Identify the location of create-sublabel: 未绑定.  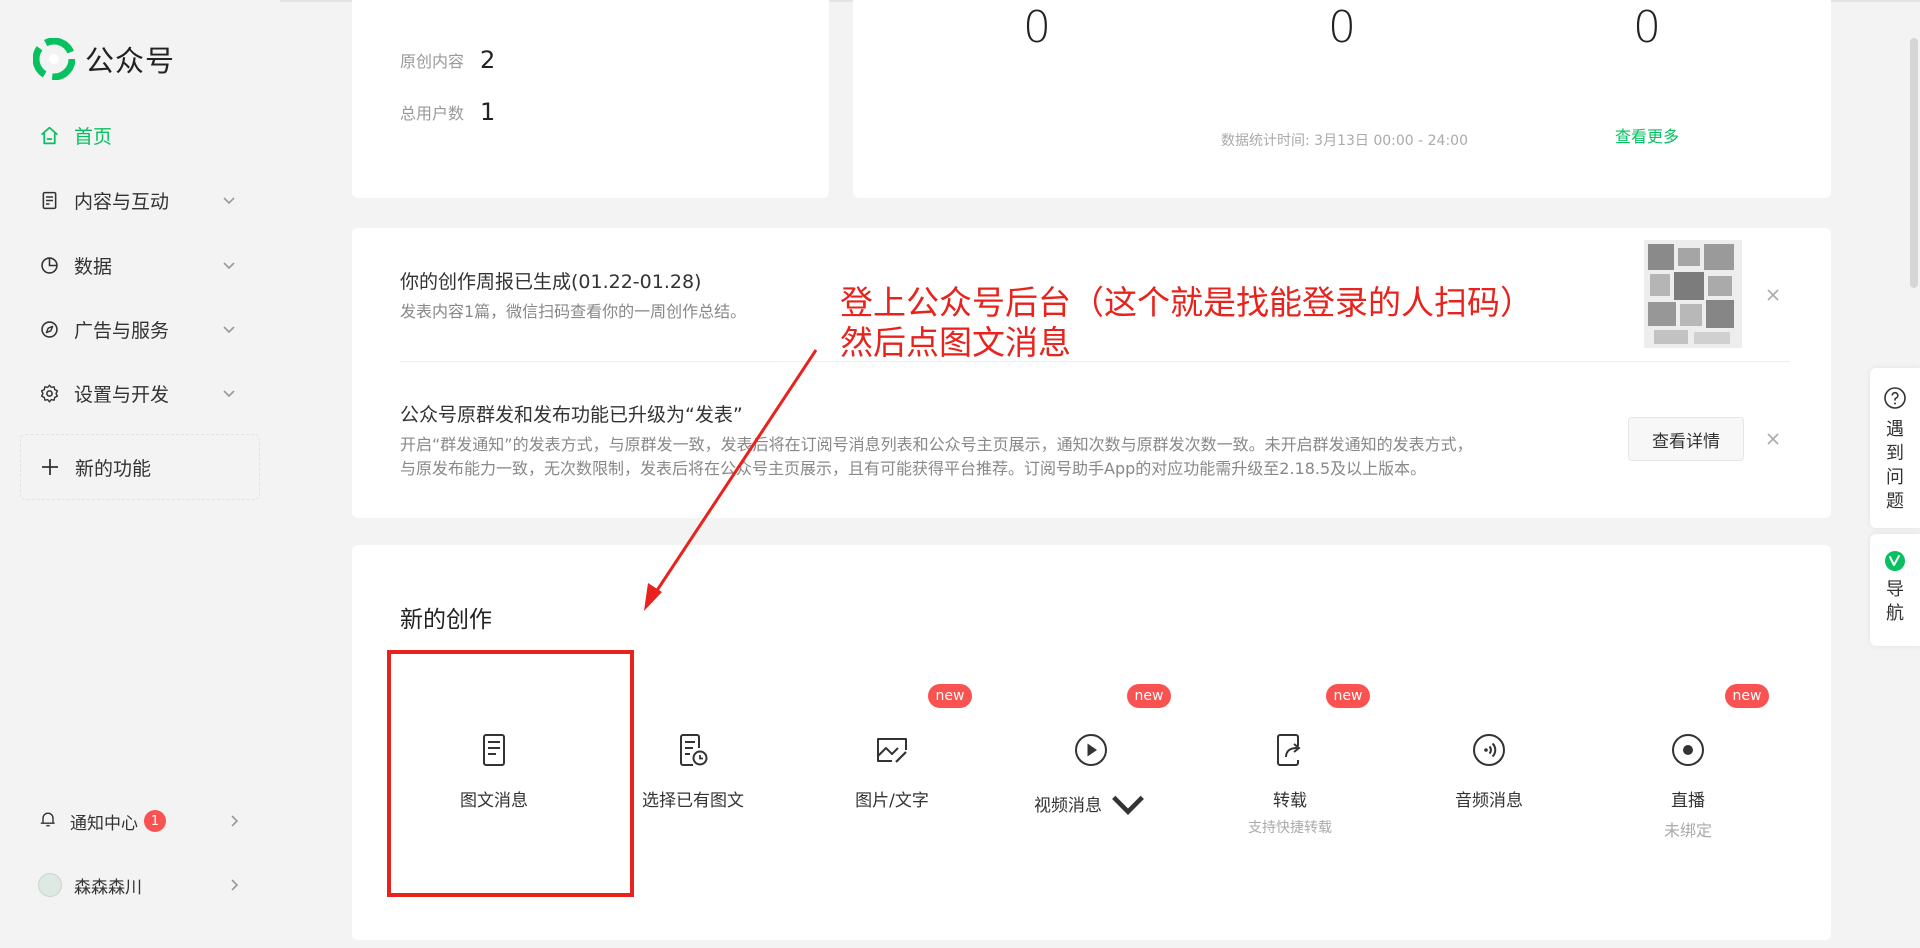
(1687, 830).